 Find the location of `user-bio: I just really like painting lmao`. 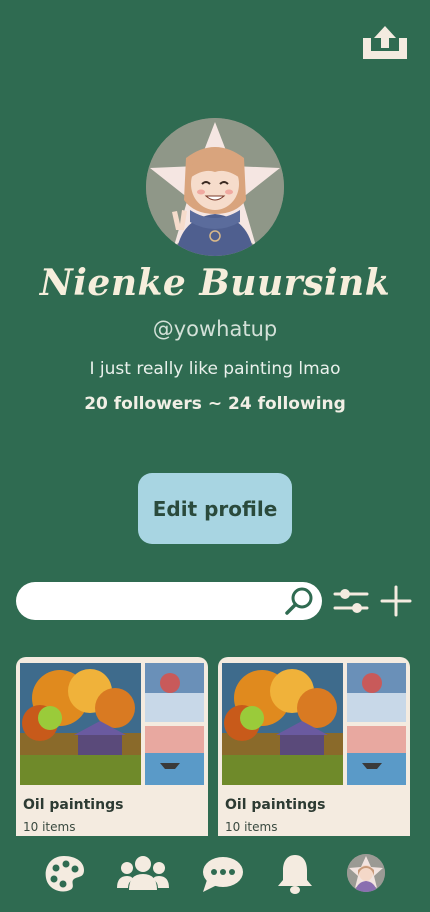

user-bio: I just really like painting lmao is located at coordinates (215, 369).